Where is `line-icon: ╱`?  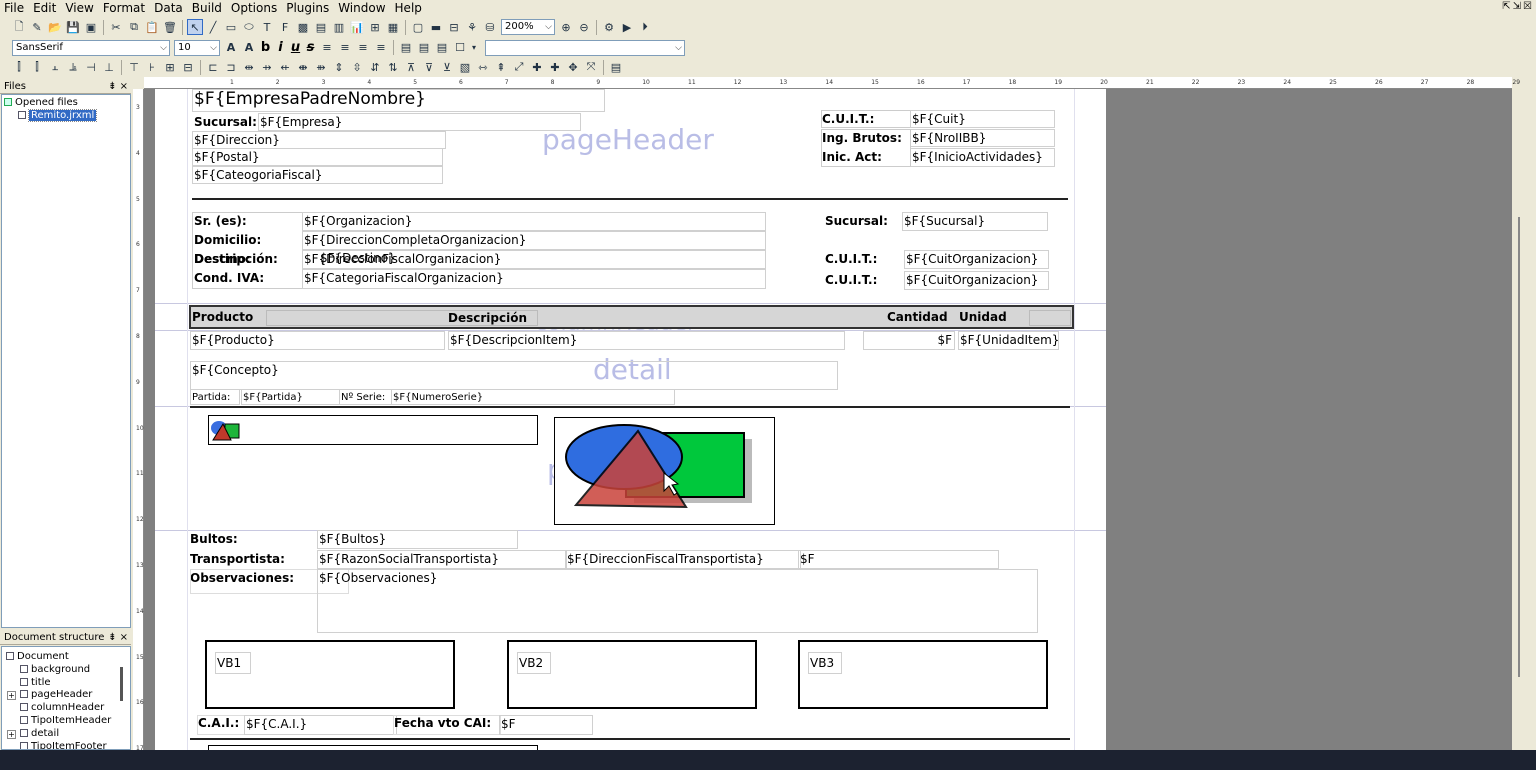 line-icon: ╱ is located at coordinates (213, 27).